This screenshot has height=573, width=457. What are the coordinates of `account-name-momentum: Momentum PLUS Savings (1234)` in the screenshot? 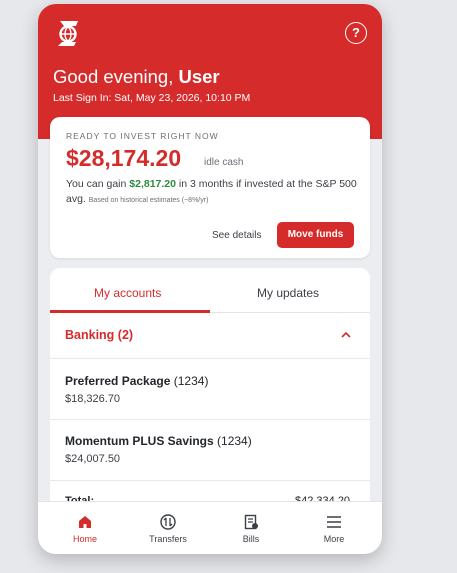 It's located at (158, 441).